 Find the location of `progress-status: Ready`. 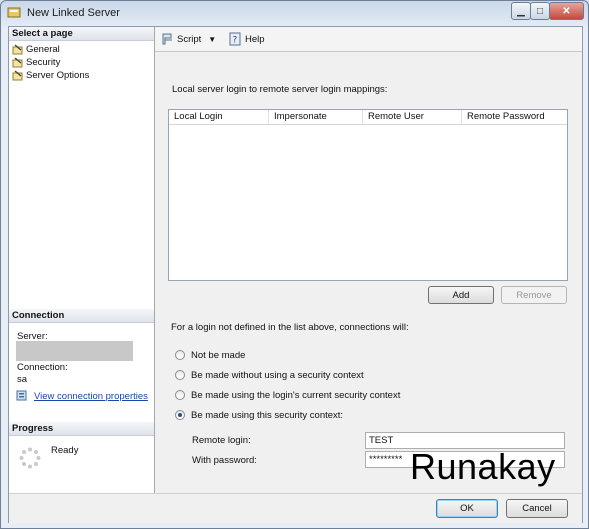

progress-status: Ready is located at coordinates (65, 450).